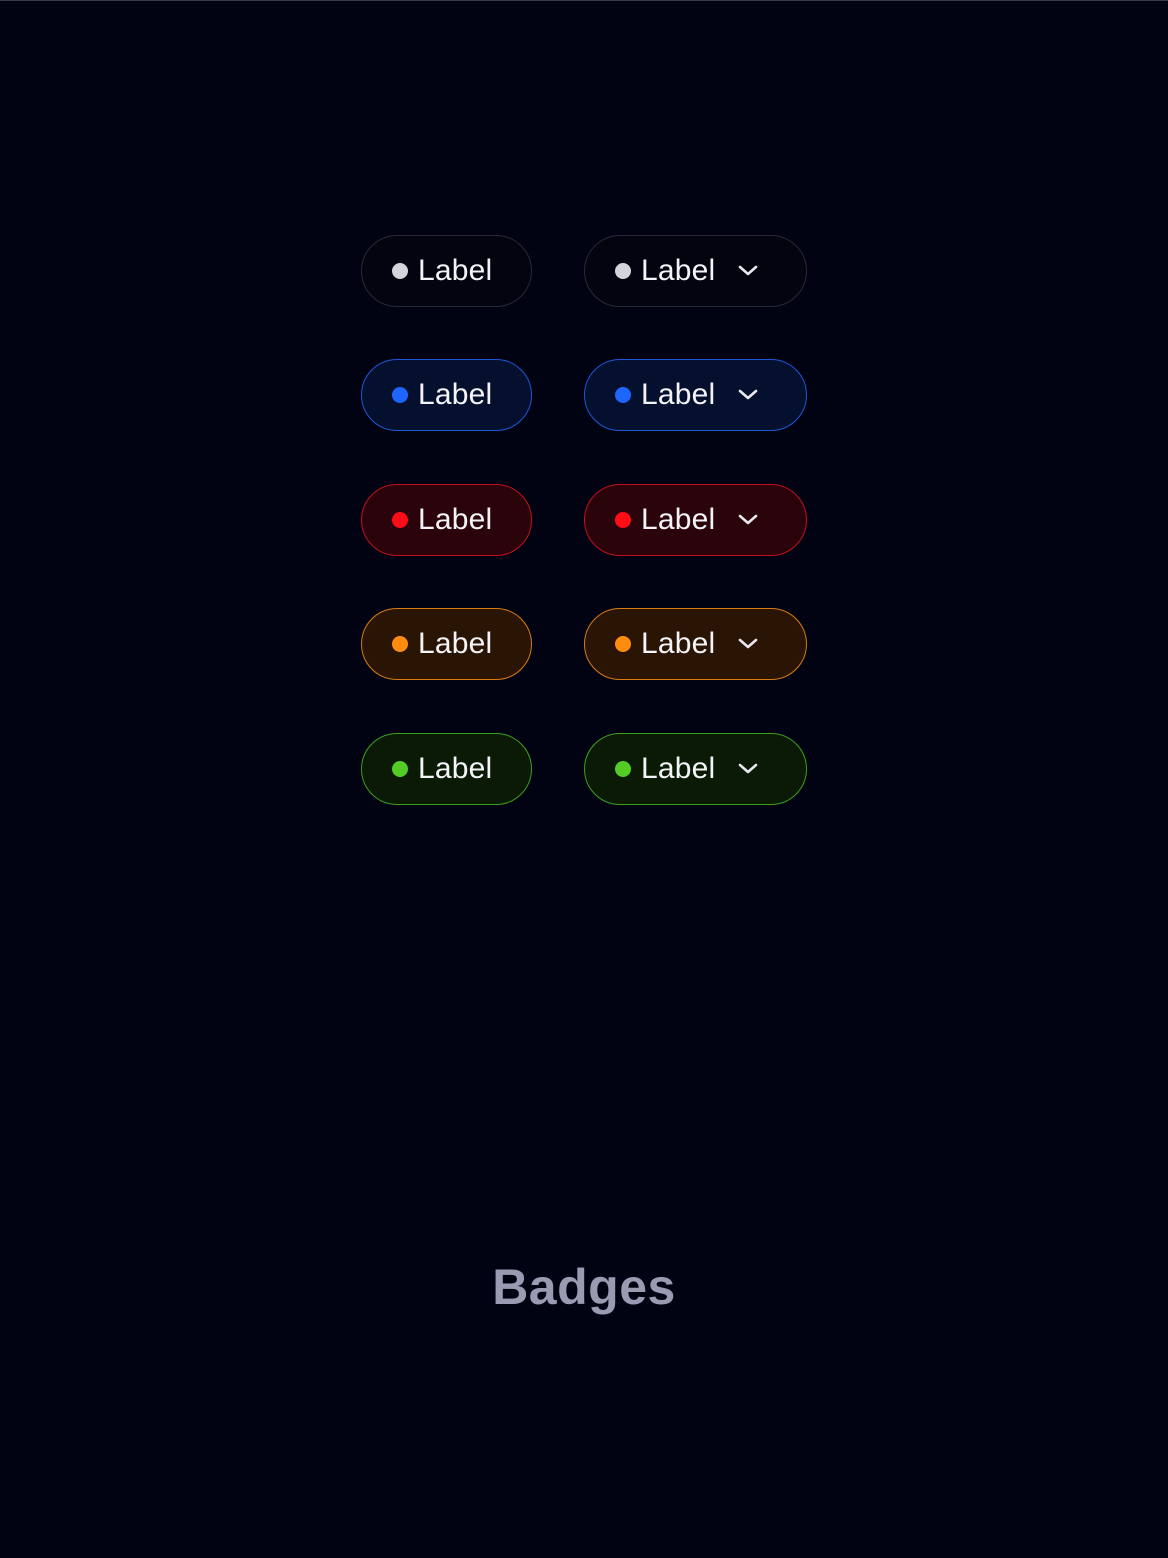 This screenshot has width=1168, height=1558. I want to click on badge-neutral: Label, so click(446, 271).